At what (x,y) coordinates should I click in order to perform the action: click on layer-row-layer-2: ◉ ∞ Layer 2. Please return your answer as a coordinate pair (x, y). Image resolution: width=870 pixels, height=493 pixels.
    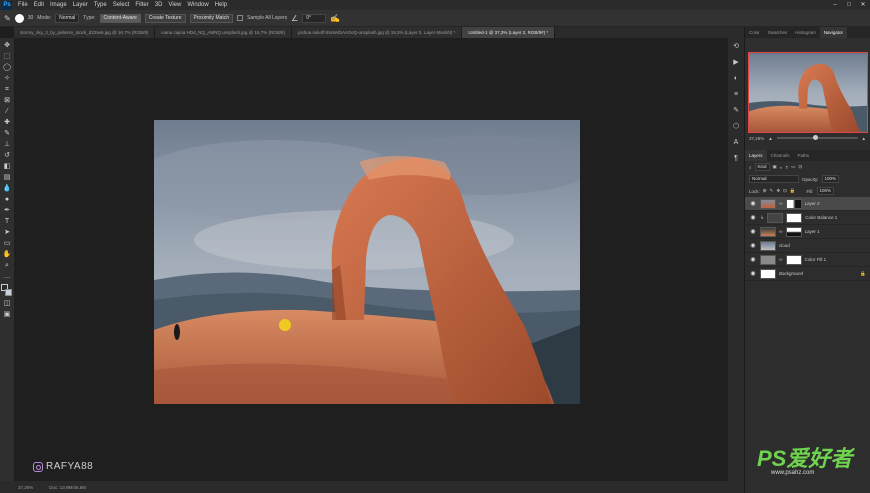
    Looking at the image, I should click on (807, 204).